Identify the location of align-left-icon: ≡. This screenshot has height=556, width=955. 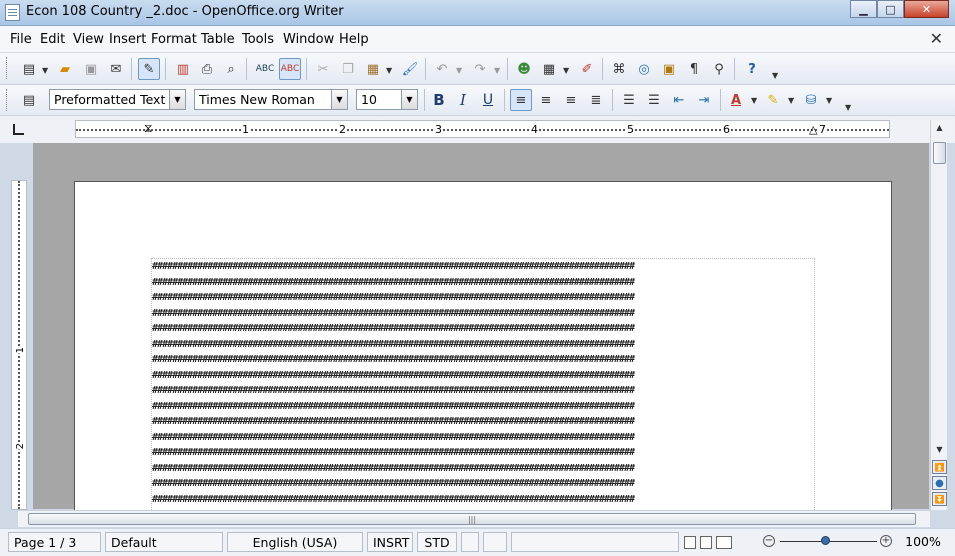
(521, 100).